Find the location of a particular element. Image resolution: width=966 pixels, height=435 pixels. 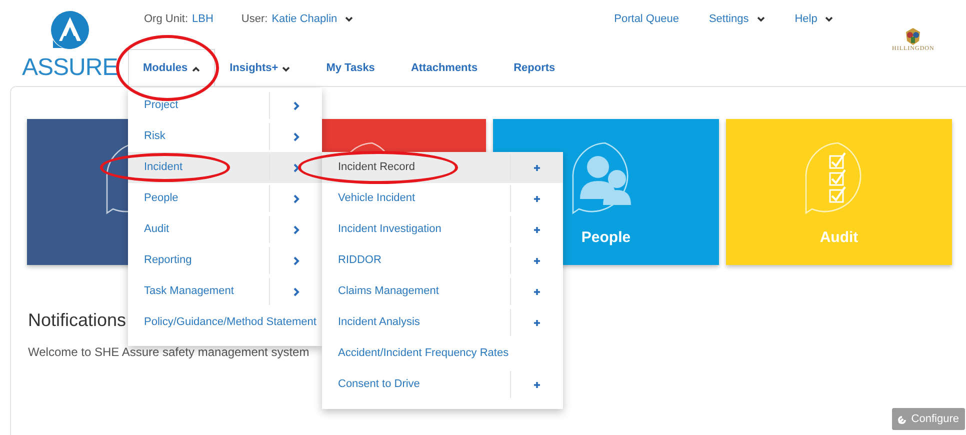

menu-item: Reporting is located at coordinates (198, 260).